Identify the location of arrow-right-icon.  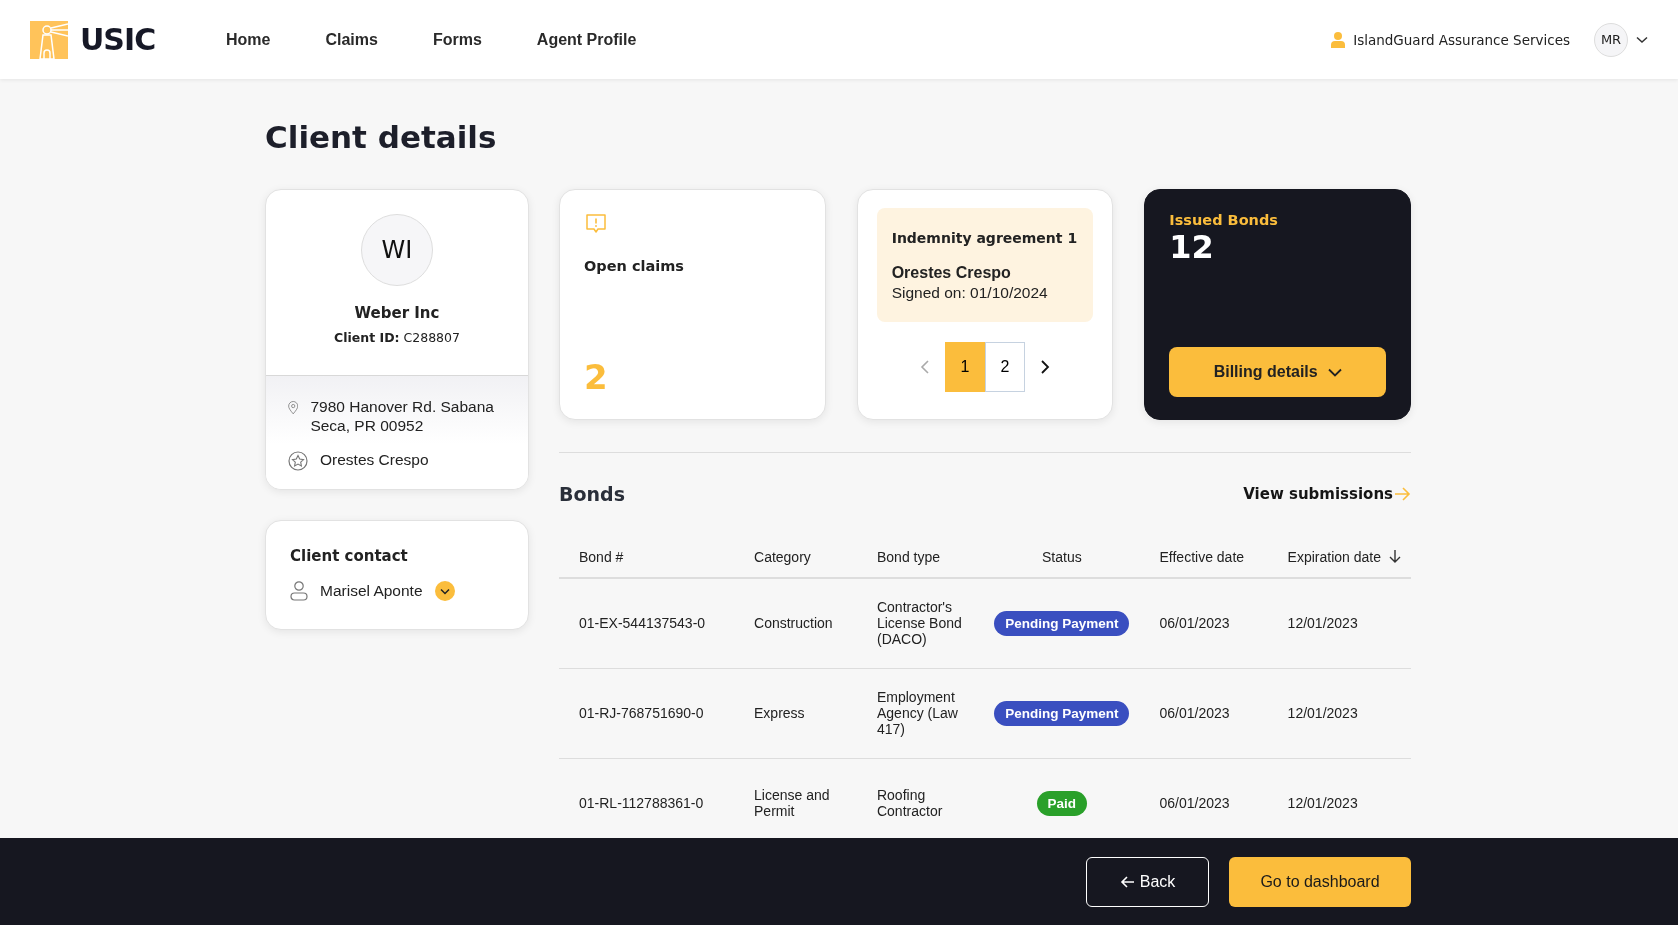
(1403, 494).